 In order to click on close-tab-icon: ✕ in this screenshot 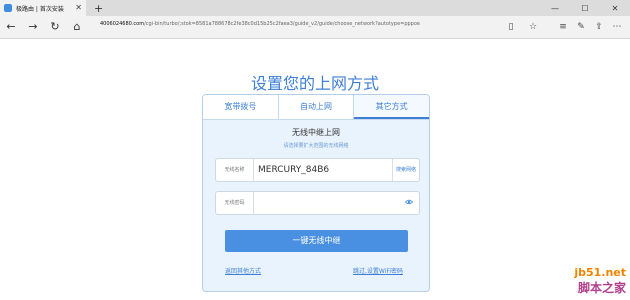, I will do `click(78, 7)`.